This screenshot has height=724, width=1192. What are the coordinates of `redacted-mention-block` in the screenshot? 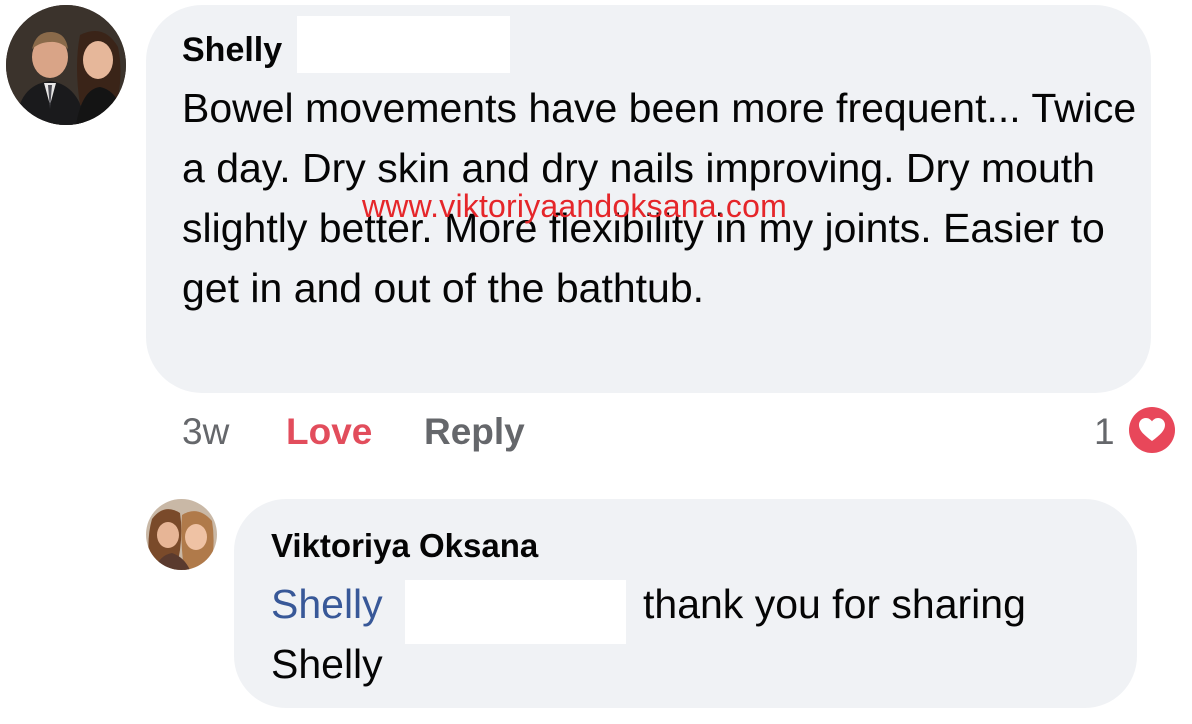 It's located at (515, 612).